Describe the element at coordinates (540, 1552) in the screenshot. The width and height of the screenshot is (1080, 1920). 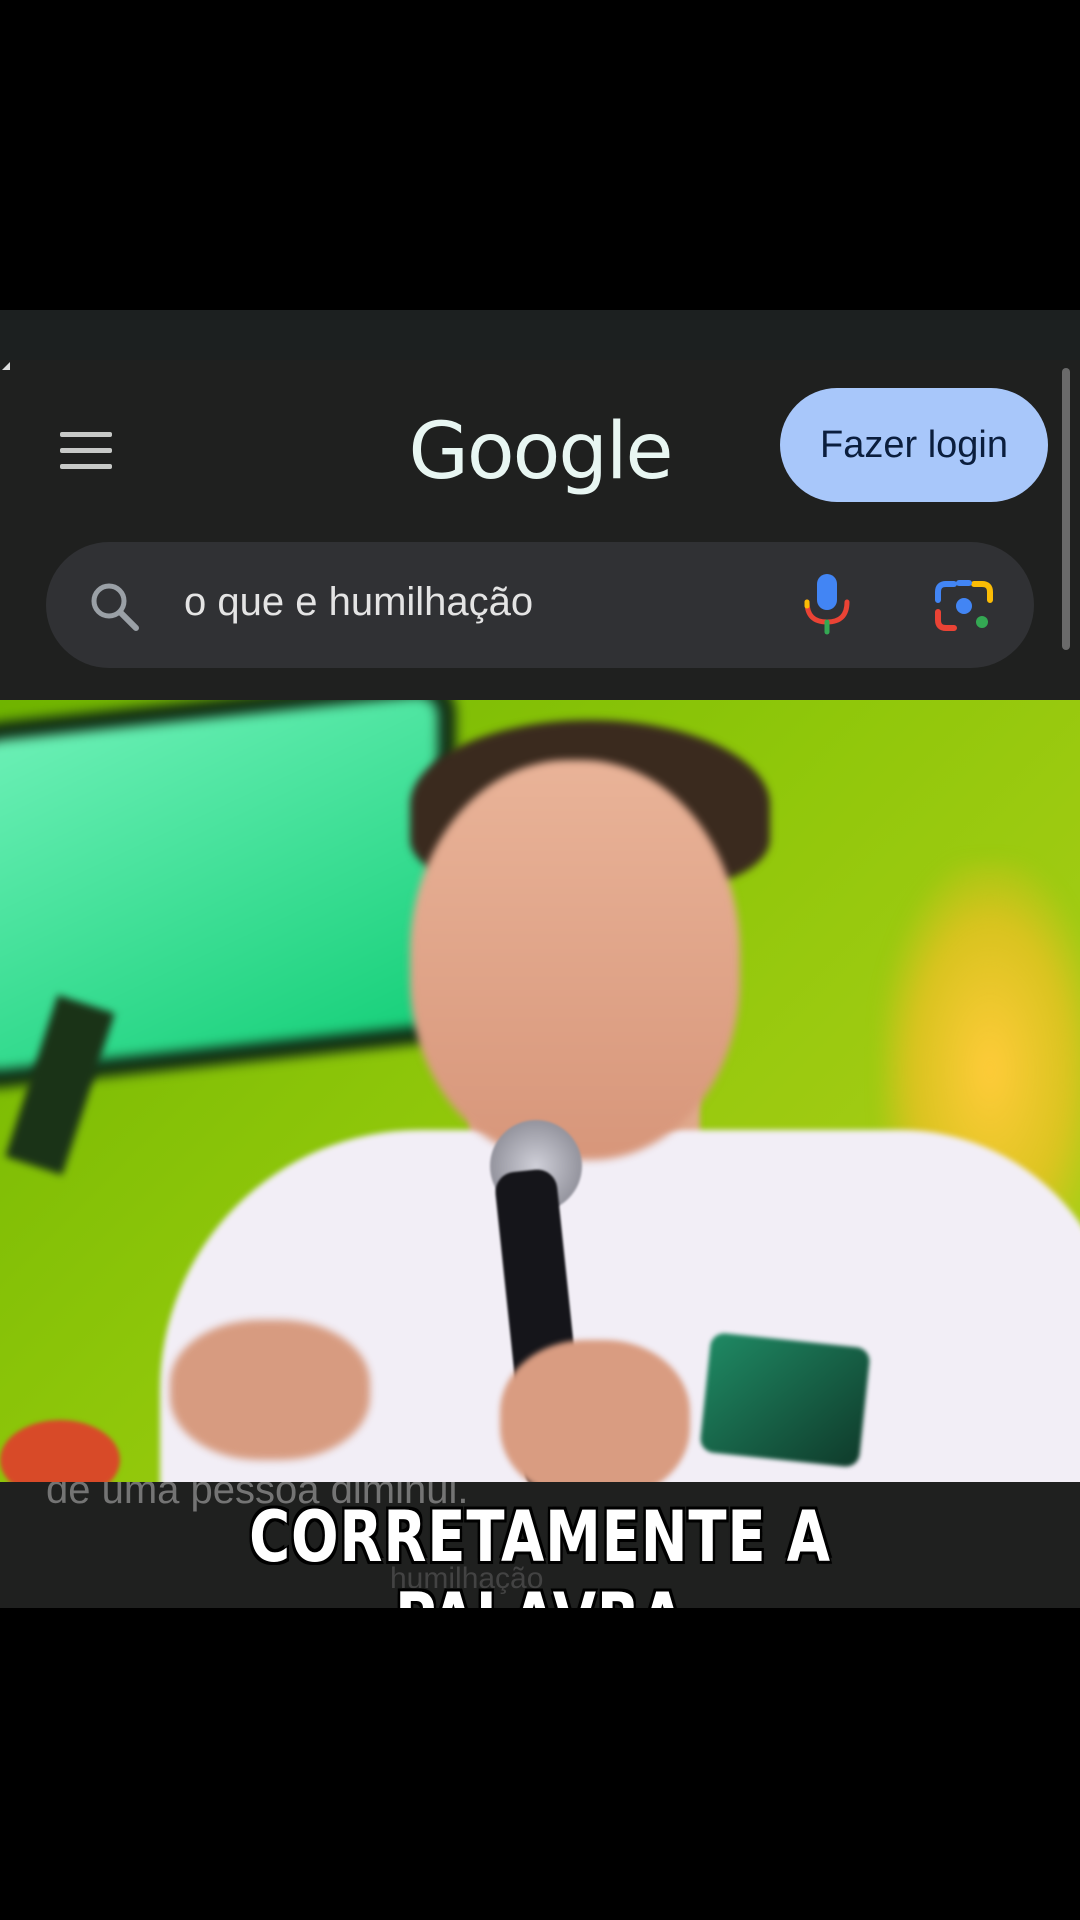
I see `video-caption: CORRETAMENTE A PALAVRA` at that location.